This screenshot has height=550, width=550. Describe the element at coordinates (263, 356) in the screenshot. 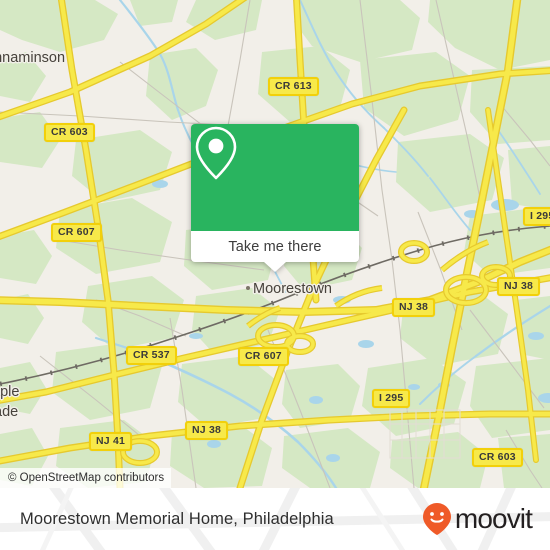

I see `road-shield-cr-607-c: CR 607` at that location.